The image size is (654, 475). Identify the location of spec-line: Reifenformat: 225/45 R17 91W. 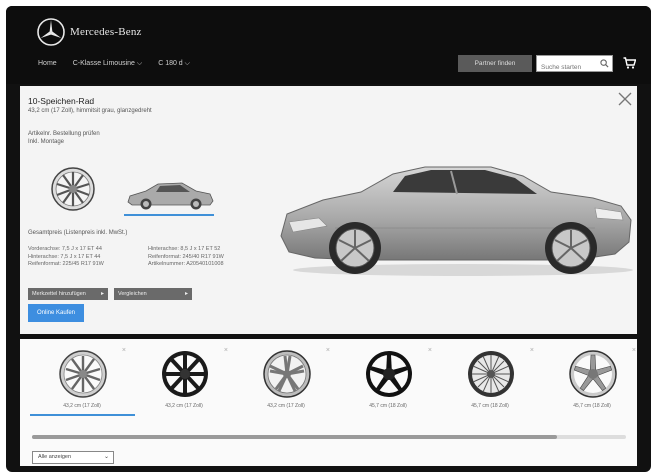
(66, 264).